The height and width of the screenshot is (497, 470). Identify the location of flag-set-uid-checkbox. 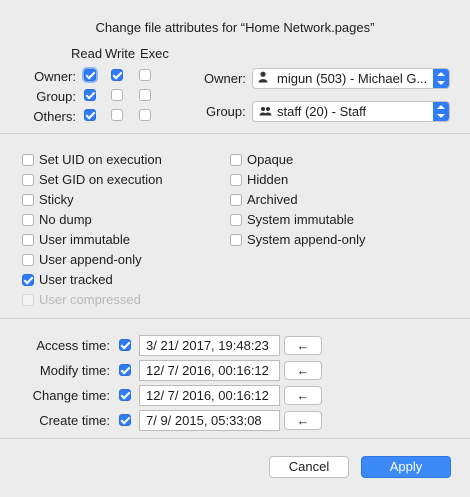
(28, 160).